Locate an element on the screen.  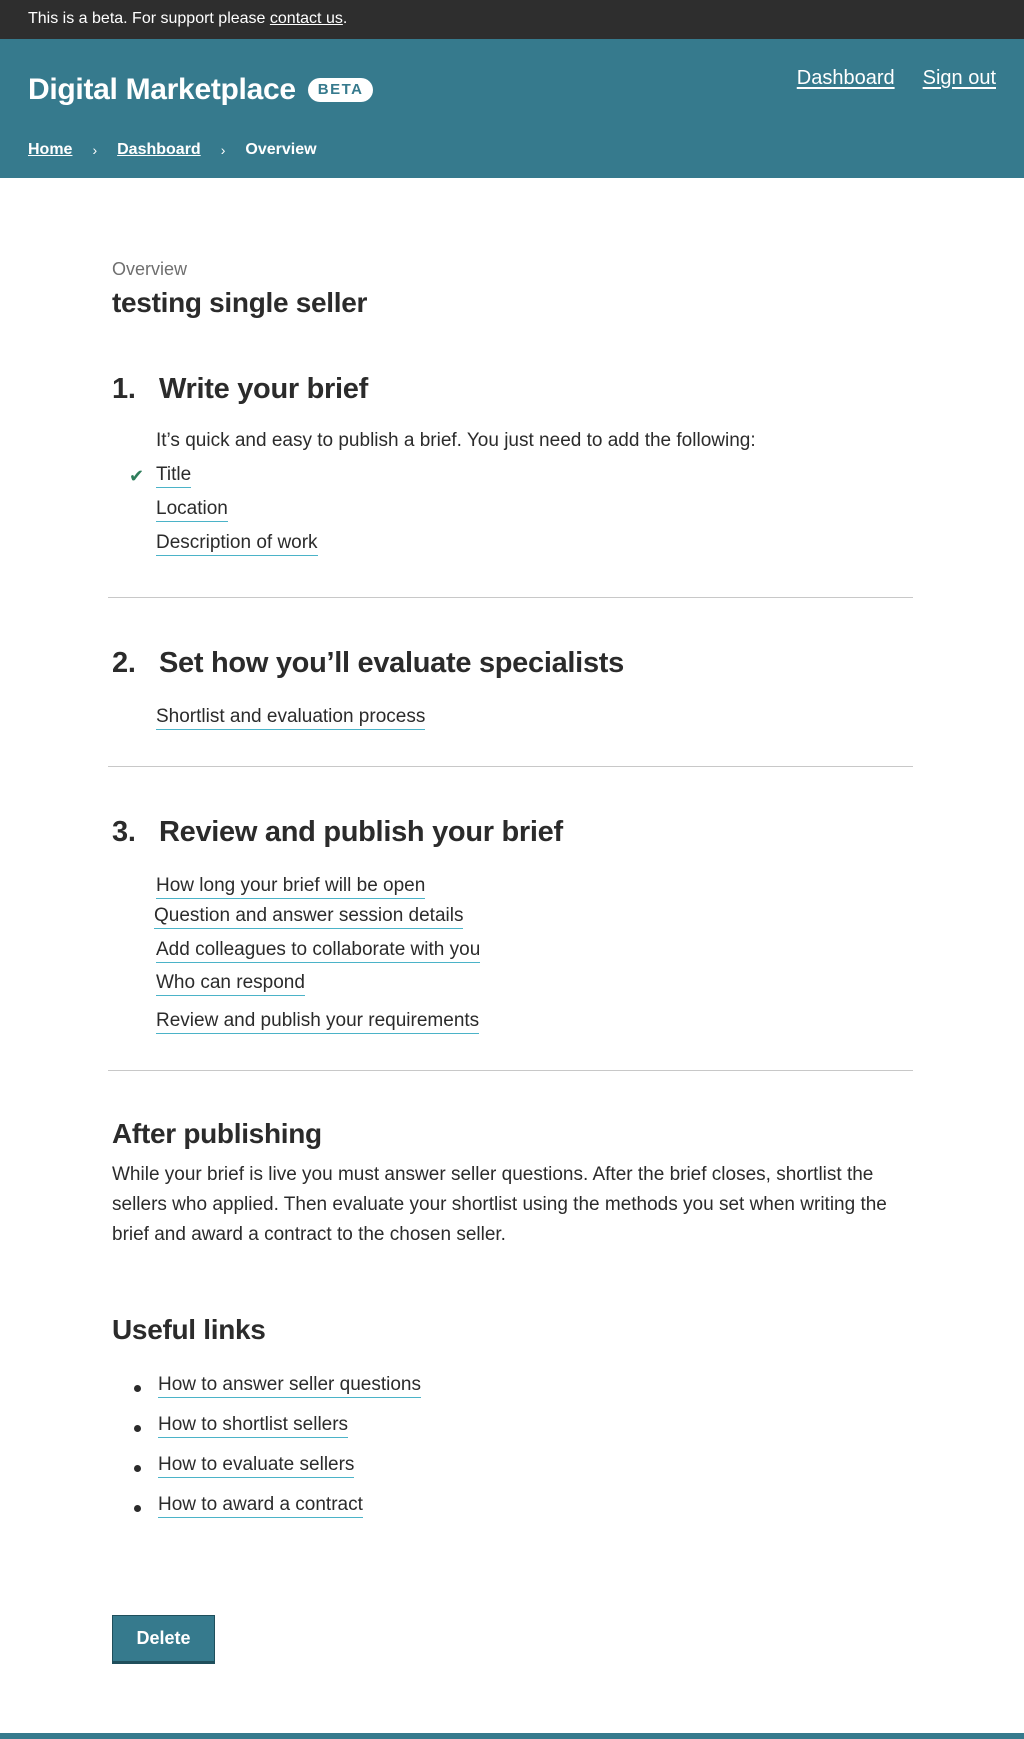
beta-banner-text: This is a beta. For support please is located at coordinates (149, 18).